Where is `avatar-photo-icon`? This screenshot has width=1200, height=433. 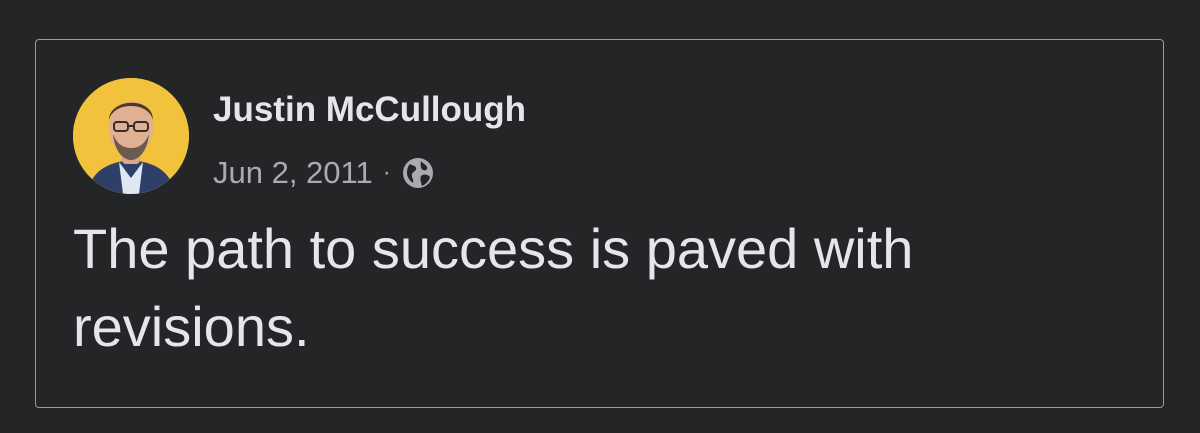 avatar-photo-icon is located at coordinates (131, 136).